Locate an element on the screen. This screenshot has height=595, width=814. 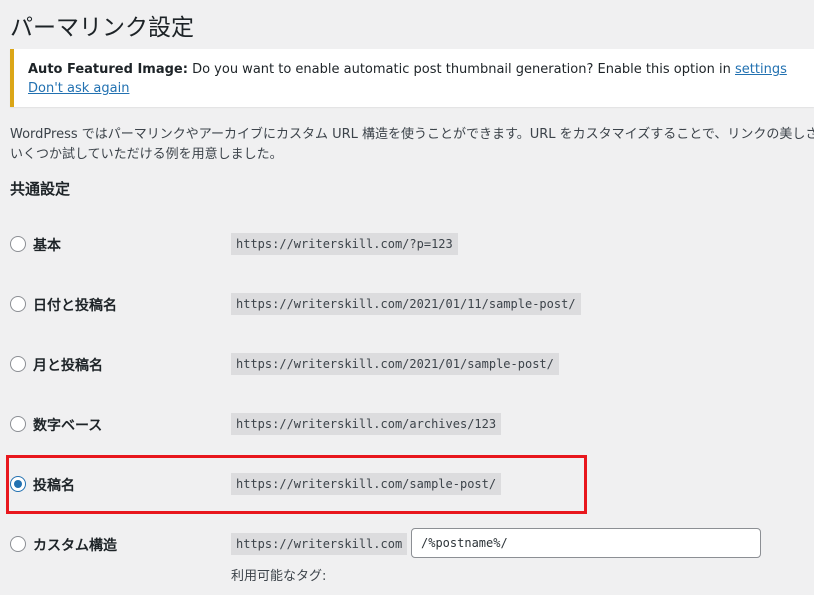
page-title: パーマリンク設定 is located at coordinates (102, 28).